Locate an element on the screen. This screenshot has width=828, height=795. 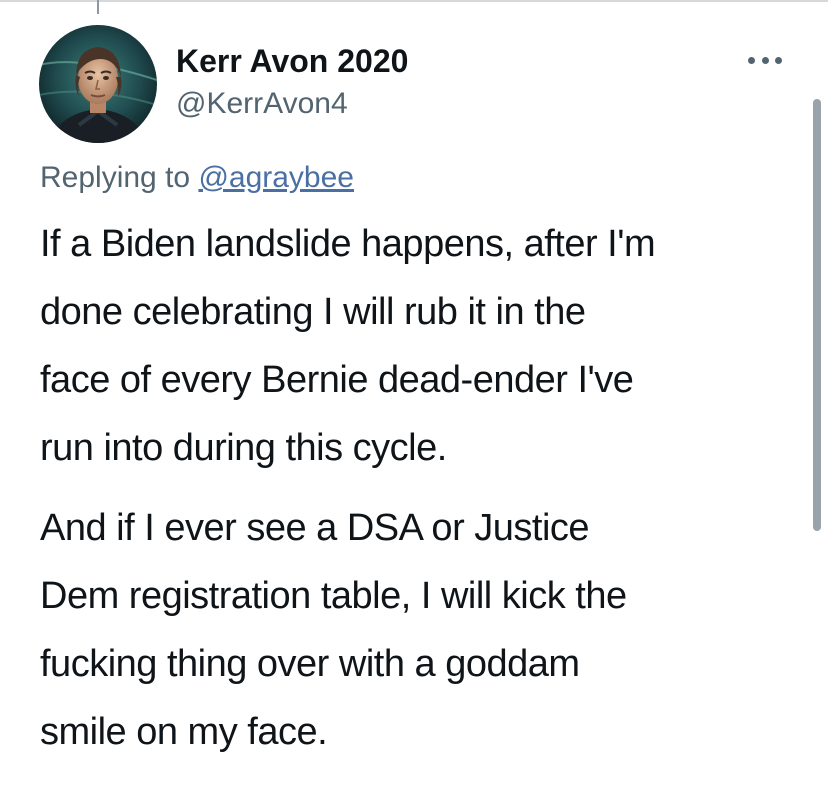
tweet-text-line: smile on my face. is located at coordinates (184, 732).